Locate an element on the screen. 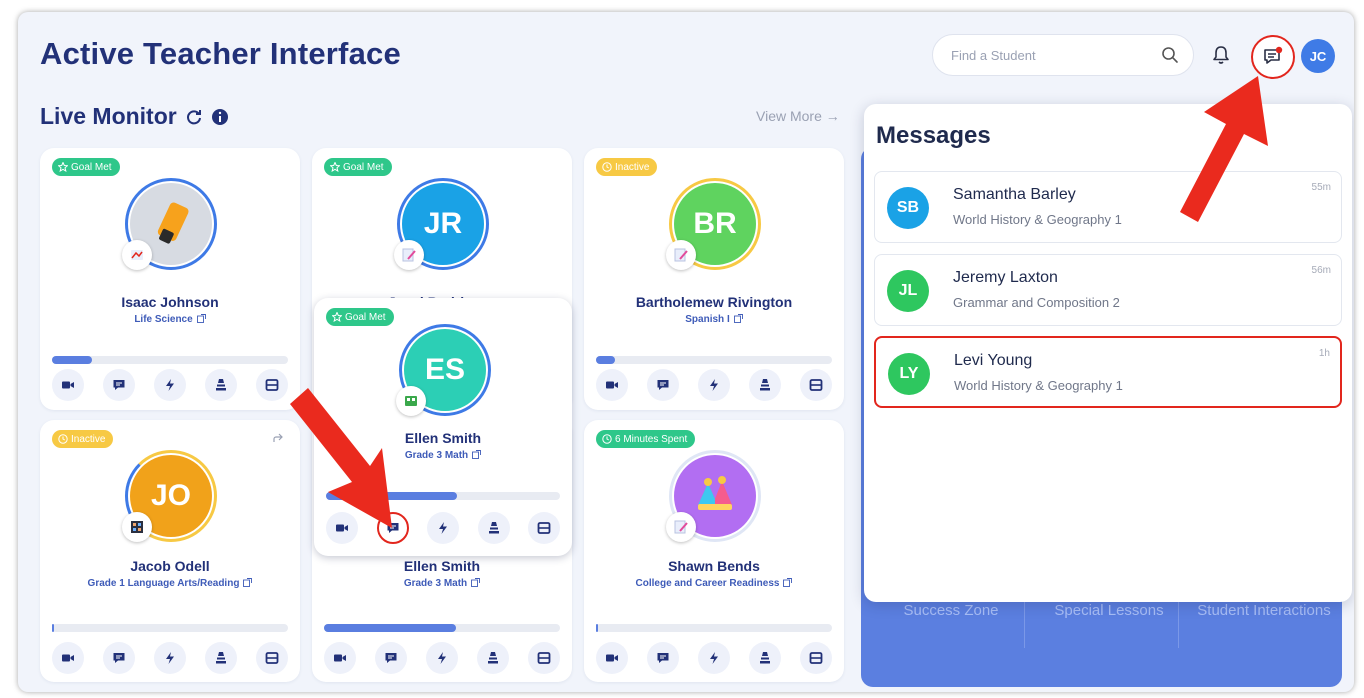 The width and height of the screenshot is (1364, 698). status-badge: Goal Met is located at coordinates (86, 167).